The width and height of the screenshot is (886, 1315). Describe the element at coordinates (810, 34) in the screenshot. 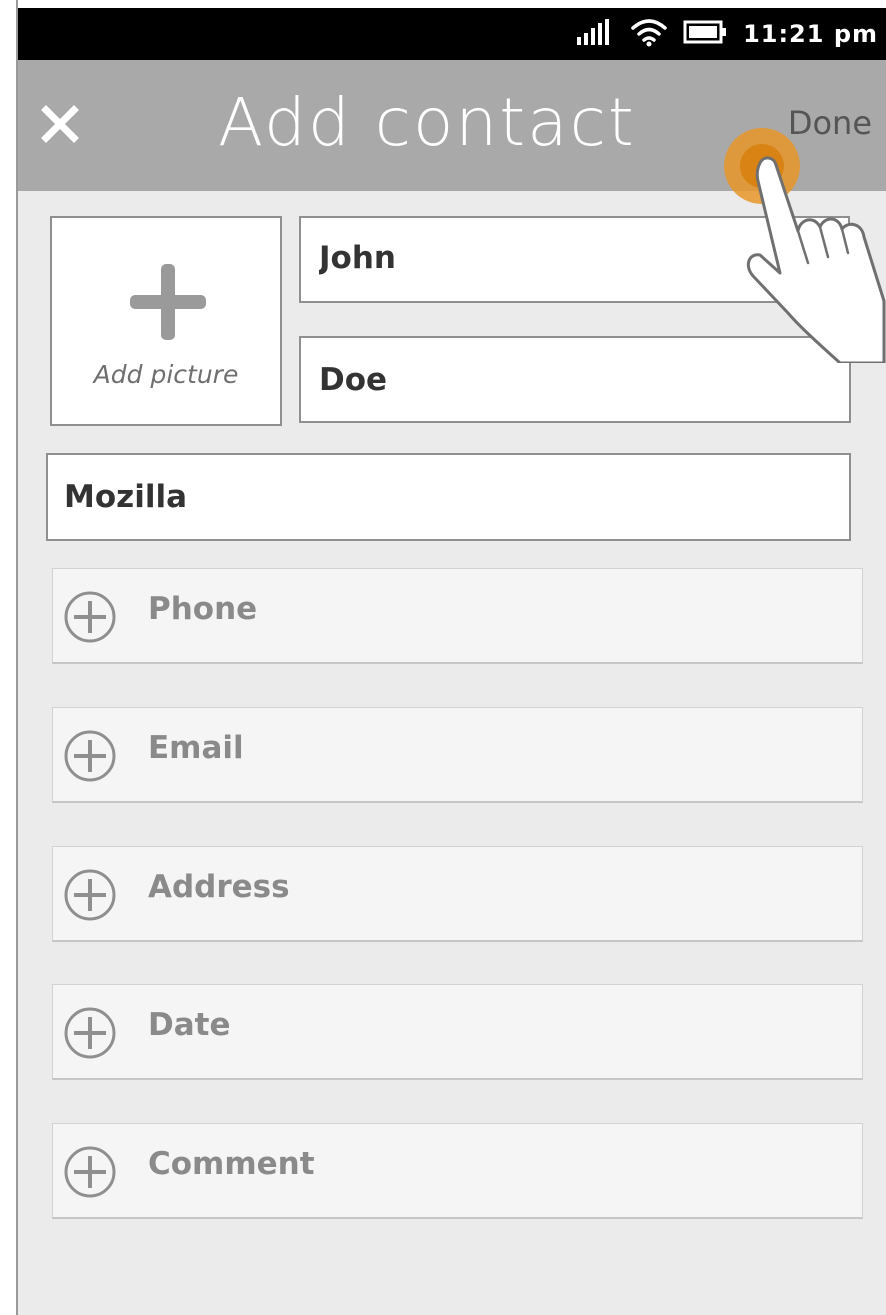

I see `status-time: 11:21 pm` at that location.